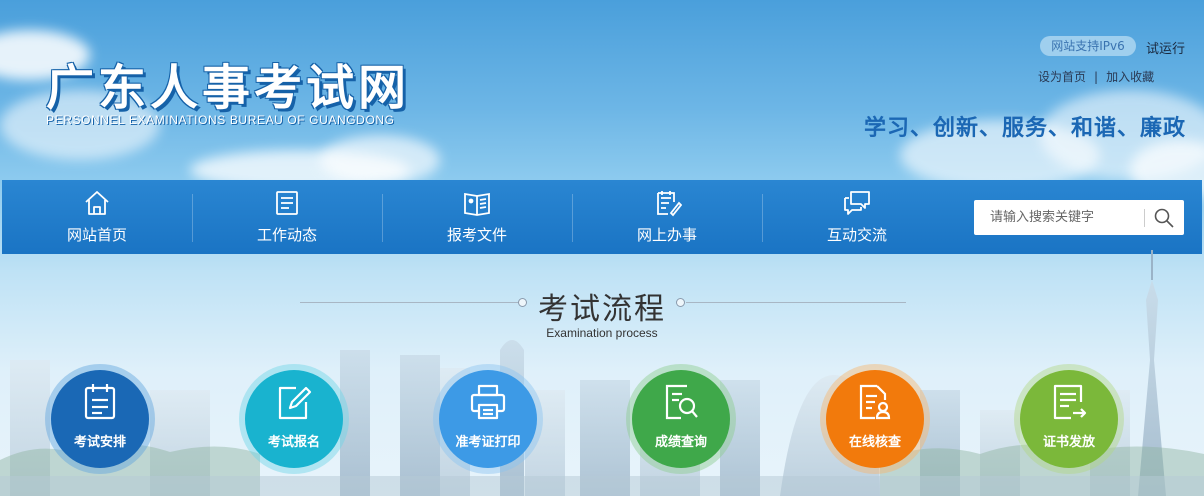  I want to click on news-icon, so click(287, 203).